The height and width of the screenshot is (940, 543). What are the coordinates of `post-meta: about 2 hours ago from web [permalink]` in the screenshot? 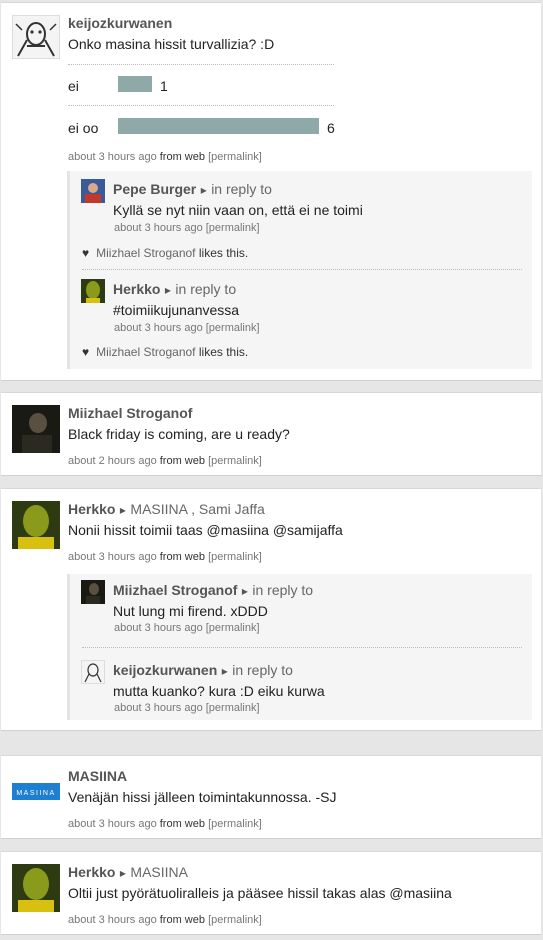 It's located at (165, 461).